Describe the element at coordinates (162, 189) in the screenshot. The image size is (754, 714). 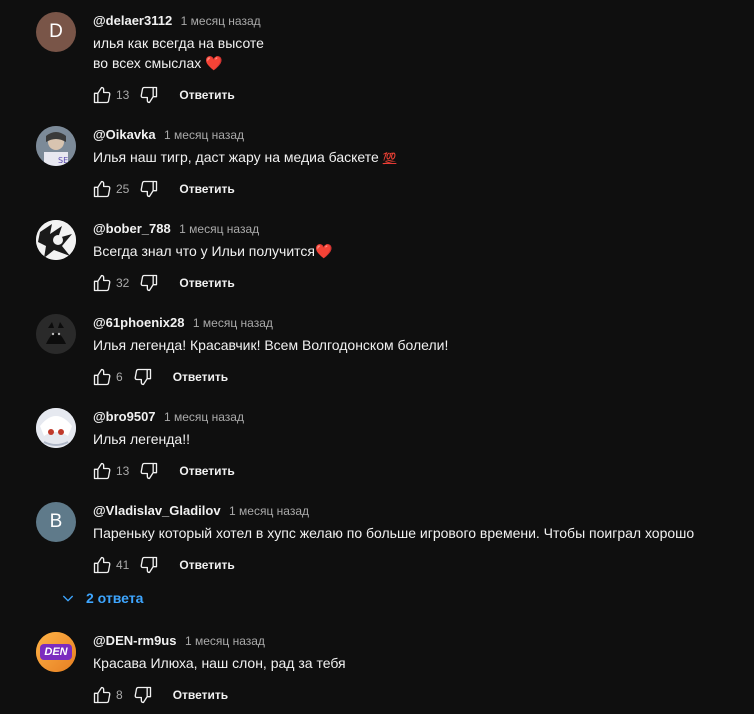
I see `comment-actions: 25 Ответить` at that location.